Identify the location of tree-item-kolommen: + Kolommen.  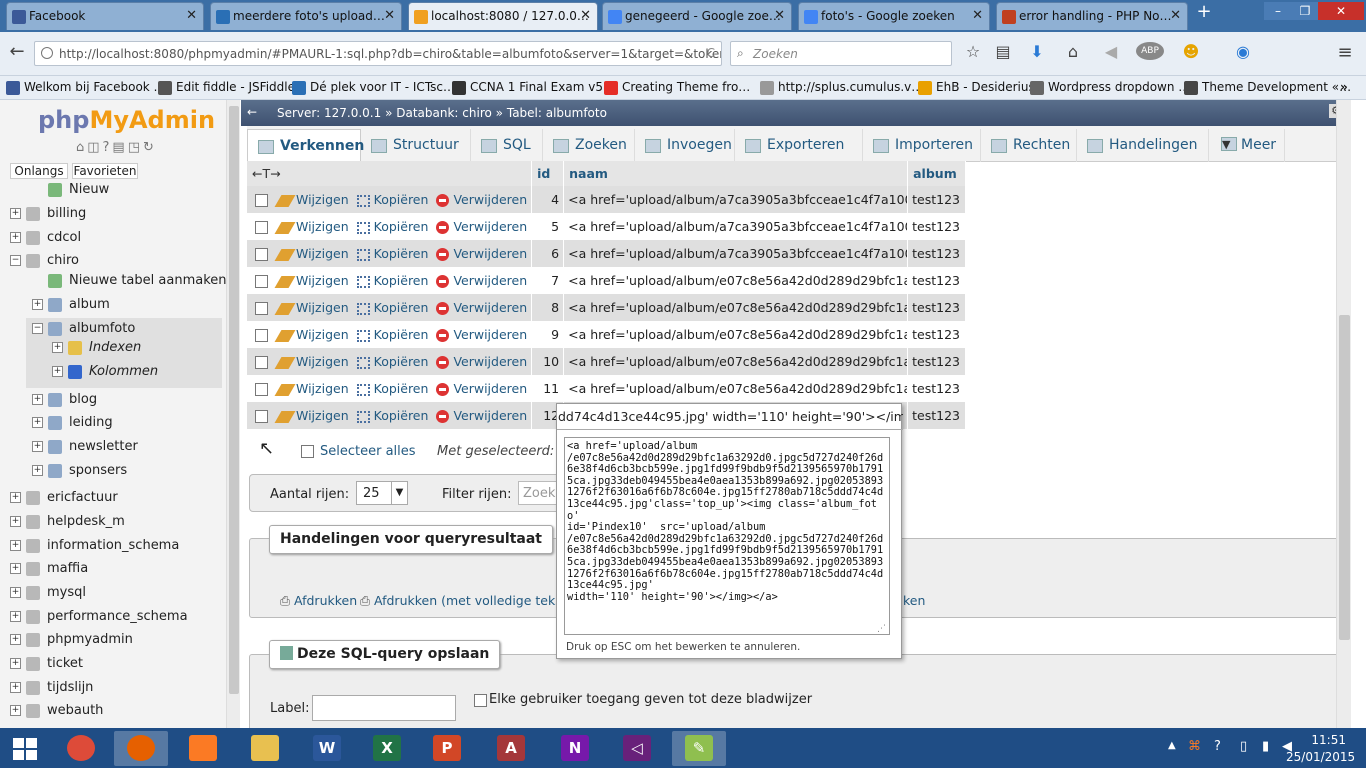
(113, 372).